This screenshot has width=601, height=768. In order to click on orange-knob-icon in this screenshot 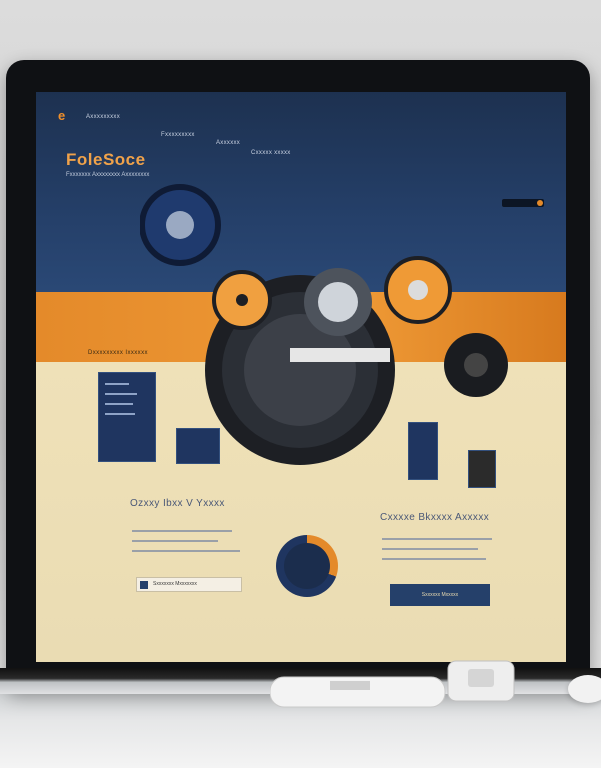, I will do `click(418, 290)`.